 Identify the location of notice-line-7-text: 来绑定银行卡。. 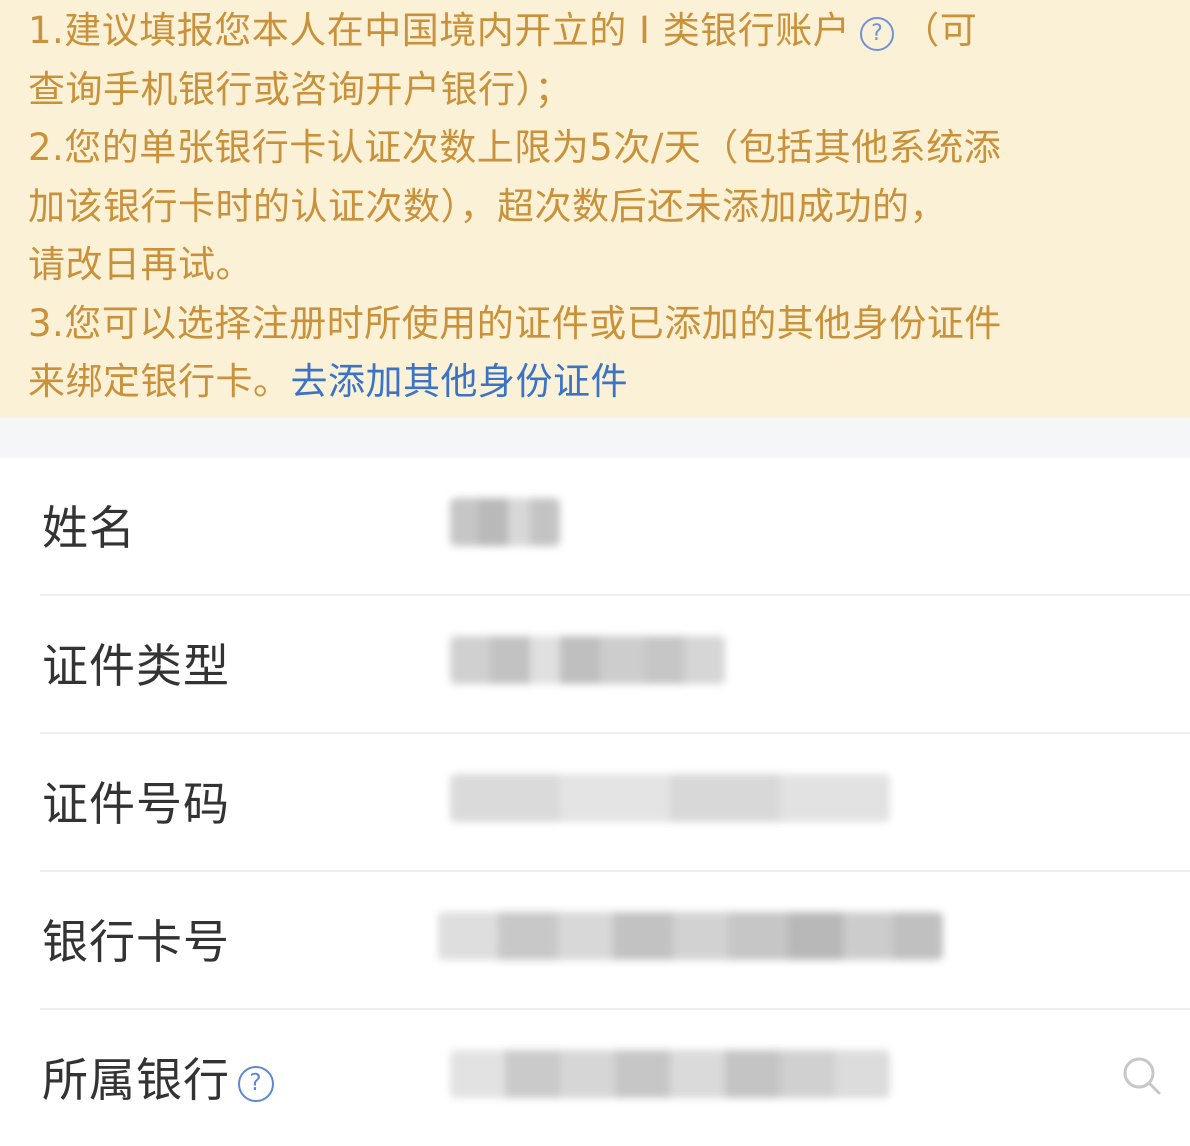
(159, 381).